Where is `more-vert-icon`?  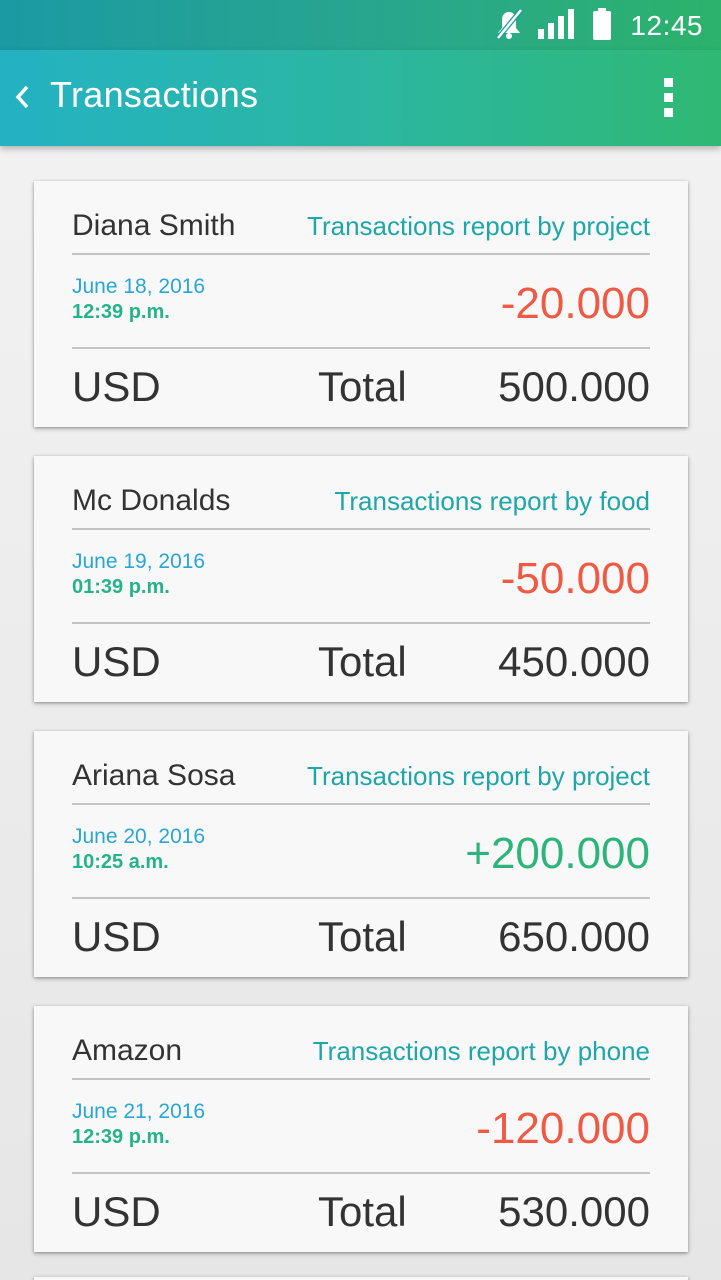 more-vert-icon is located at coordinates (668, 97).